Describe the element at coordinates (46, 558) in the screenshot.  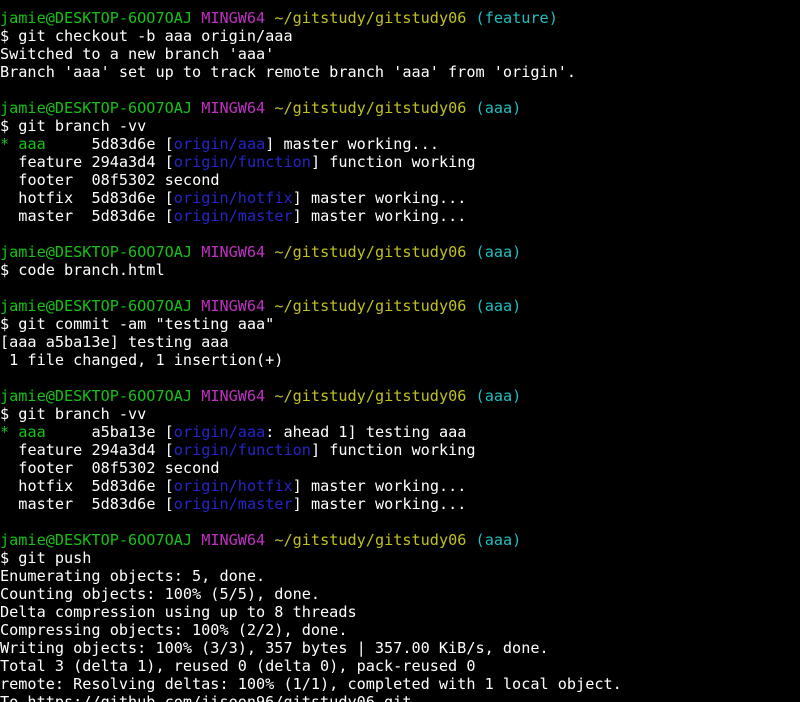
I see `output-line: $ git push` at that location.